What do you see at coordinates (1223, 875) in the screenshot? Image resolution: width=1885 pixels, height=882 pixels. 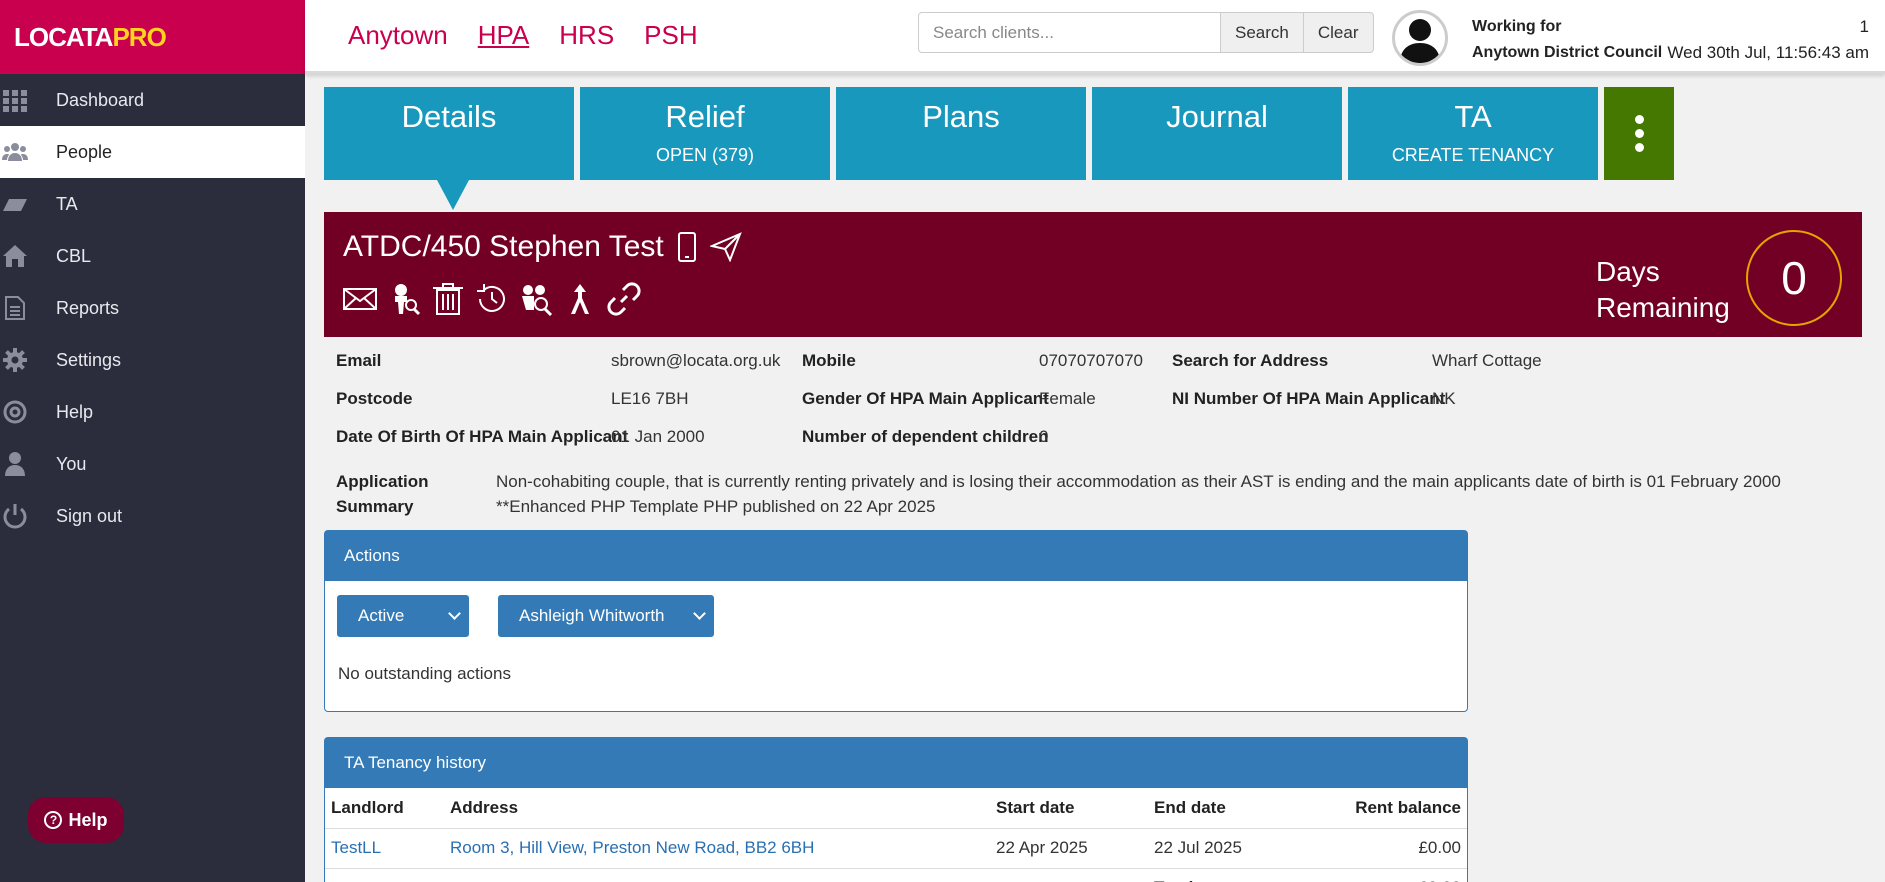 I see `total-label: Total:` at bounding box center [1223, 875].